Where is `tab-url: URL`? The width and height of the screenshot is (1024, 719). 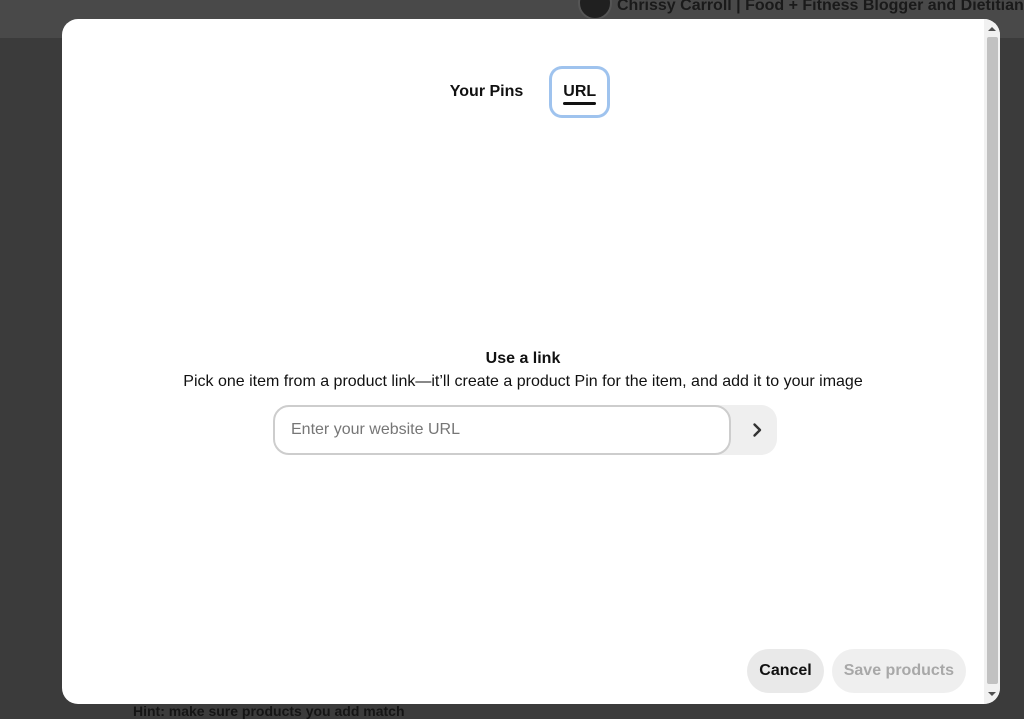 tab-url: URL is located at coordinates (579, 92).